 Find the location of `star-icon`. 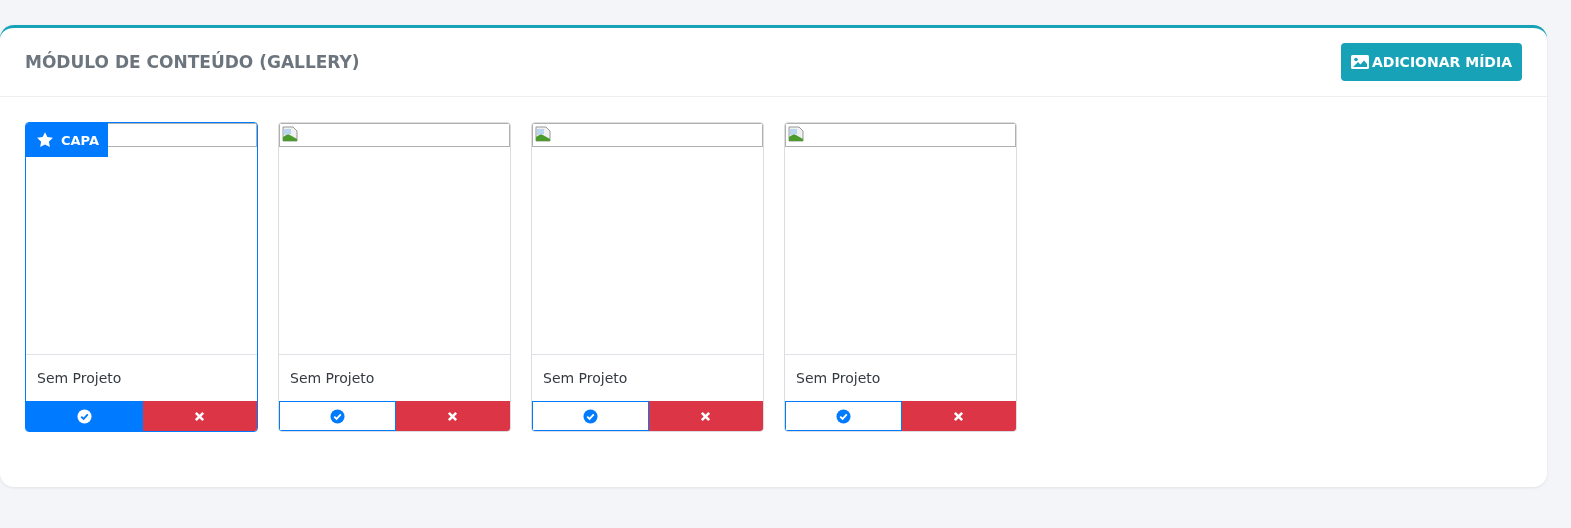

star-icon is located at coordinates (45, 140).